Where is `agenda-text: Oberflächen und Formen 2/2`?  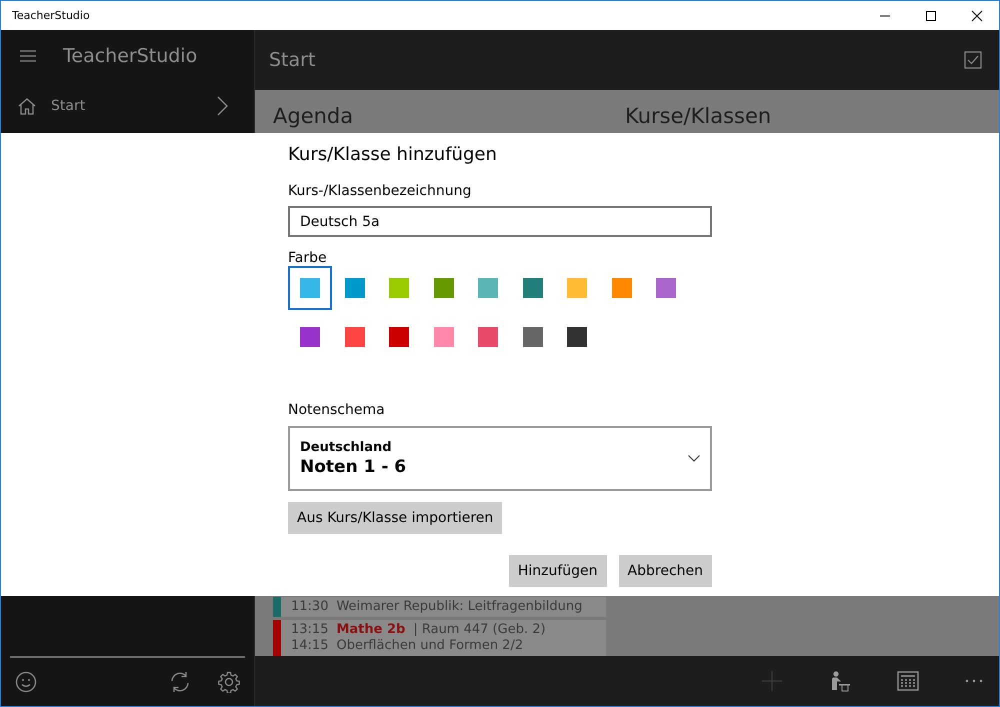
agenda-text: Oberflächen und Formen 2/2 is located at coordinates (430, 646).